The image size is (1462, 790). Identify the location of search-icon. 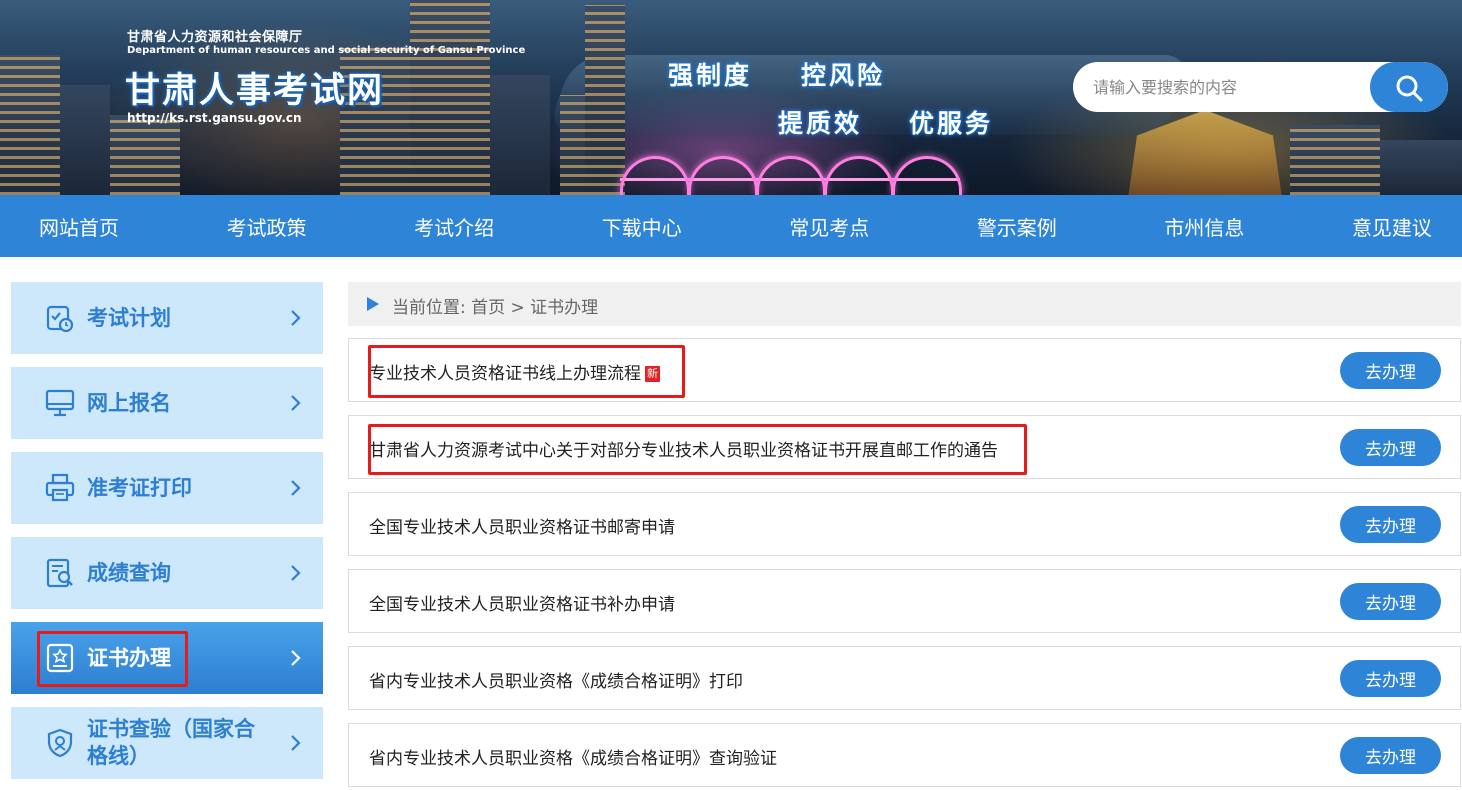
(1409, 88).